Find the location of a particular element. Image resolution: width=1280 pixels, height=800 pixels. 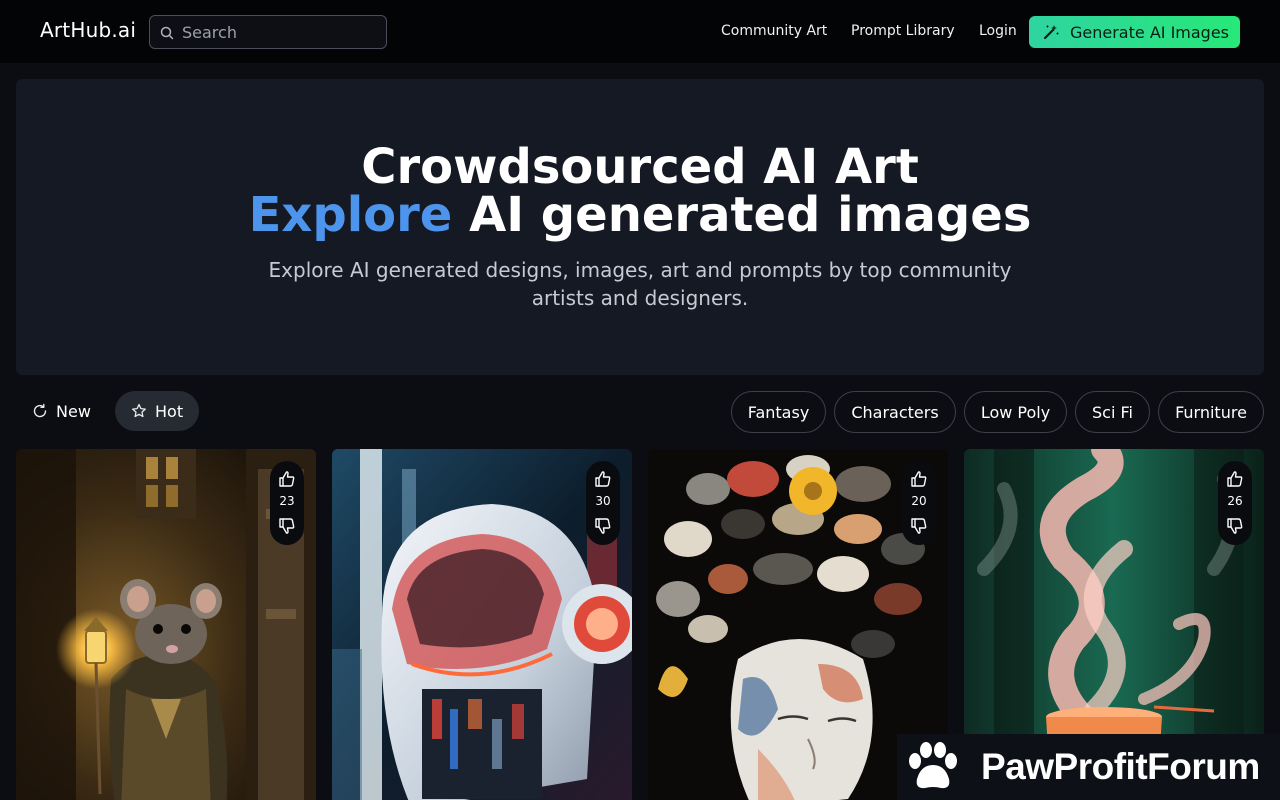

sort-hot-label: Hot is located at coordinates (169, 411).